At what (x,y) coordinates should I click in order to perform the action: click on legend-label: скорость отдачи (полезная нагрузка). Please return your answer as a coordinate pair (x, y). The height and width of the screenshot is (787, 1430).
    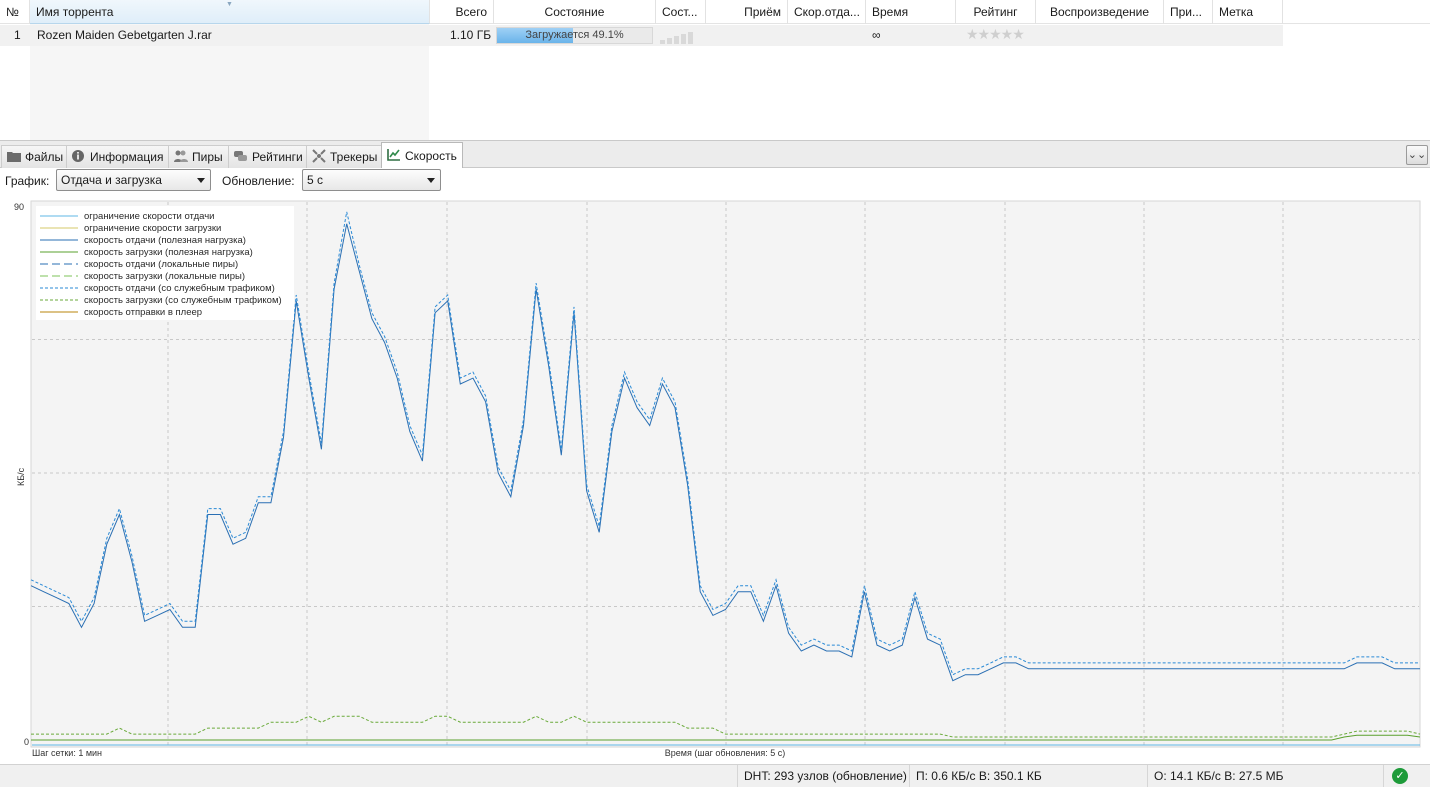
    Looking at the image, I should click on (165, 240).